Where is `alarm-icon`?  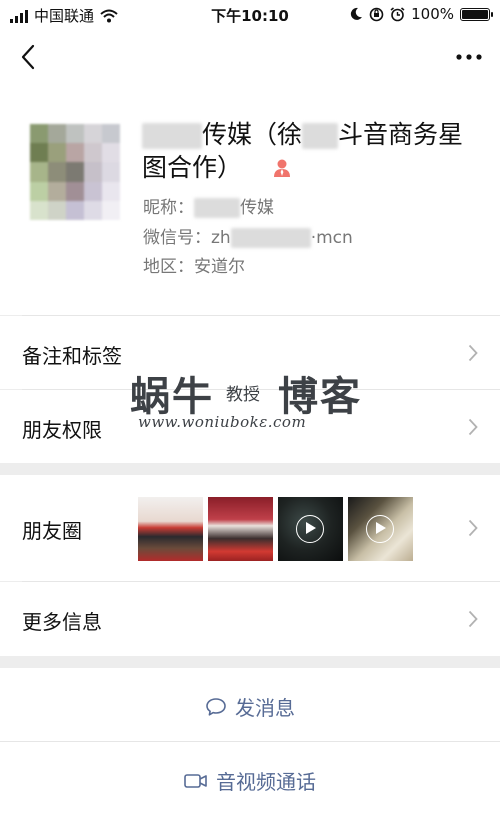
alarm-icon is located at coordinates (397, 13).